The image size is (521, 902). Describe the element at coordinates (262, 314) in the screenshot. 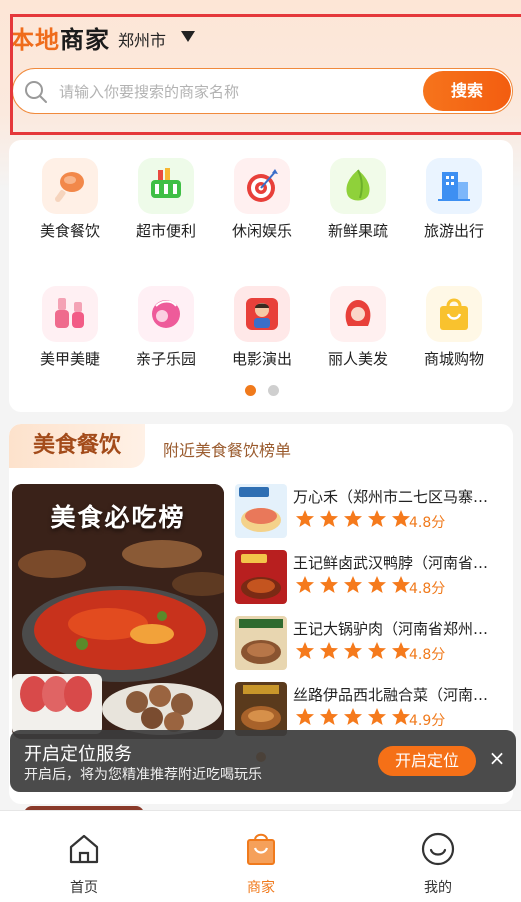

I see `movie-icon` at that location.